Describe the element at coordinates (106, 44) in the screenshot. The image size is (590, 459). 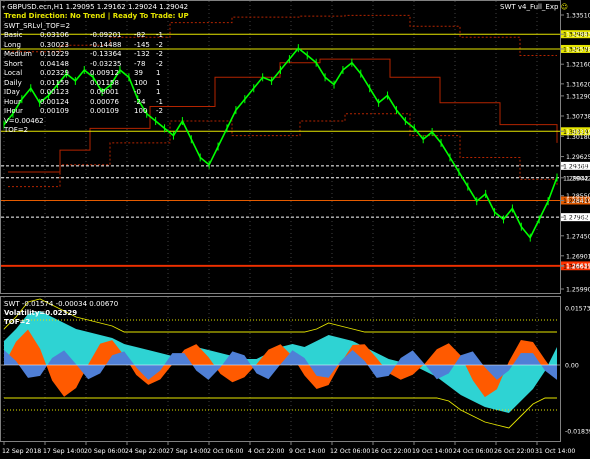
I see `stats-cell-v2: -0.14488` at that location.